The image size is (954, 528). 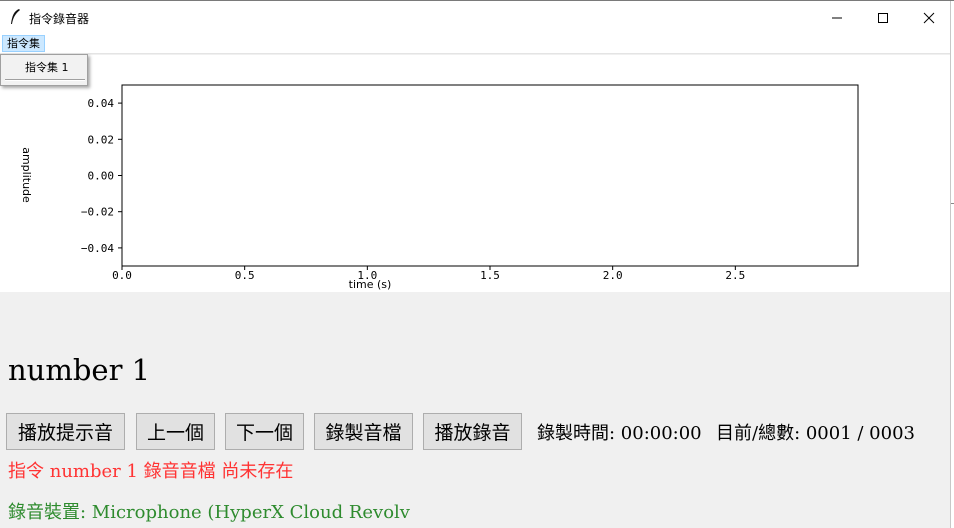 What do you see at coordinates (477, 17) in the screenshot?
I see `title-bar: 指令錄音器` at bounding box center [477, 17].